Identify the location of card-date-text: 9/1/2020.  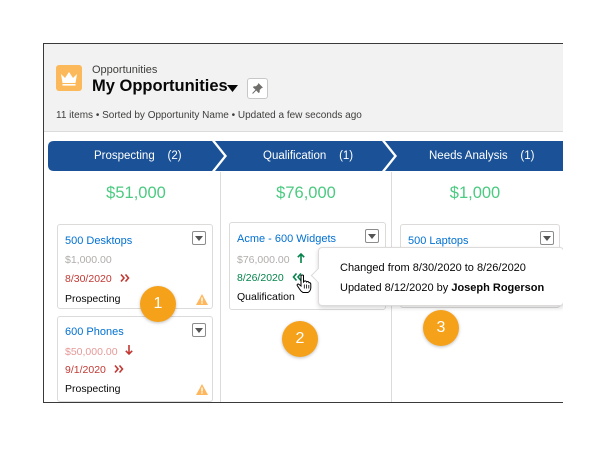
(85, 370).